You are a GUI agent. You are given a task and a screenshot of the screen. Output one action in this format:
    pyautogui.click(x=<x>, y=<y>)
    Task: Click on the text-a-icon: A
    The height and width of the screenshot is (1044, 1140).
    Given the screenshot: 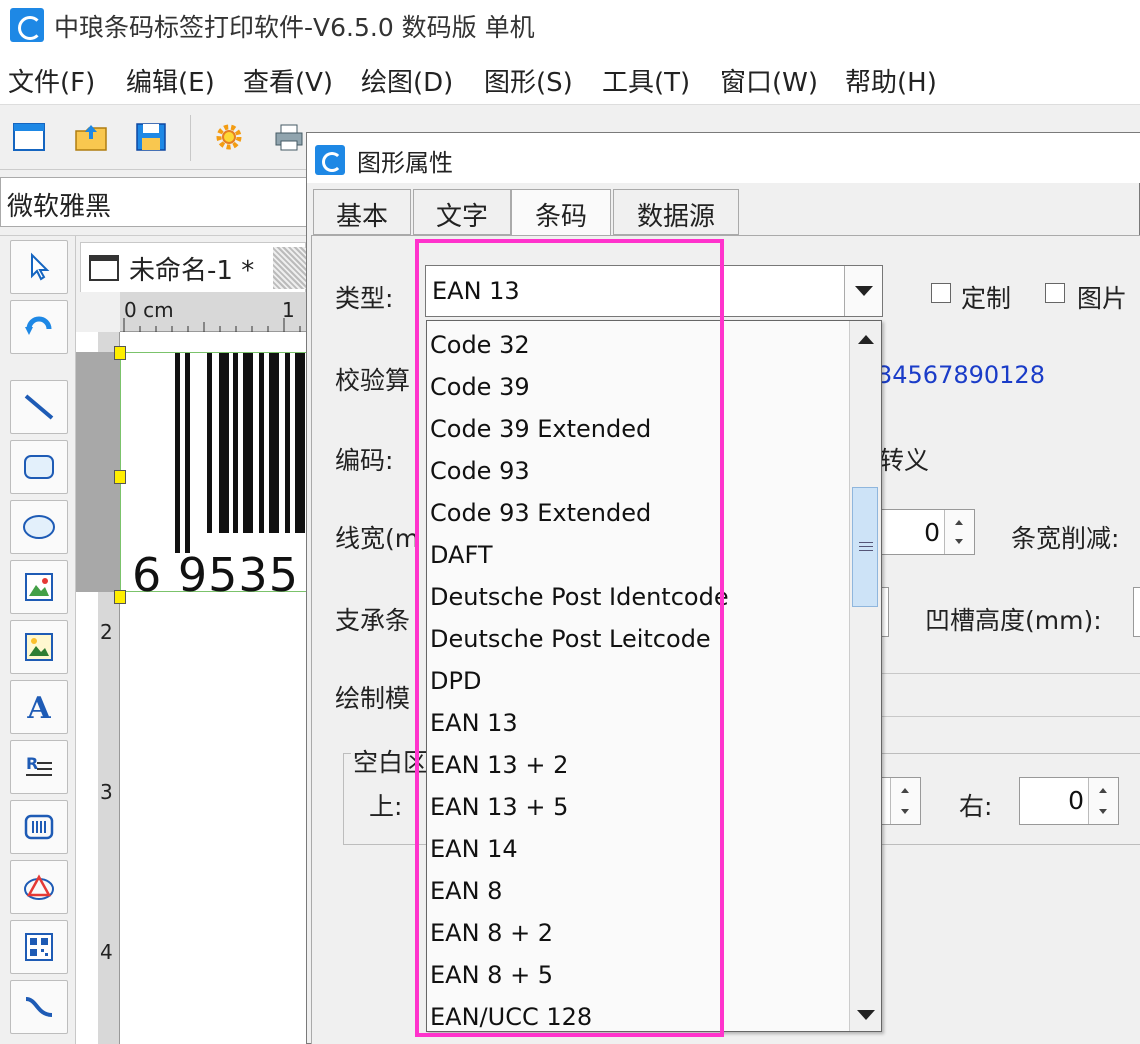 What is the action you would take?
    pyautogui.click(x=38, y=707)
    